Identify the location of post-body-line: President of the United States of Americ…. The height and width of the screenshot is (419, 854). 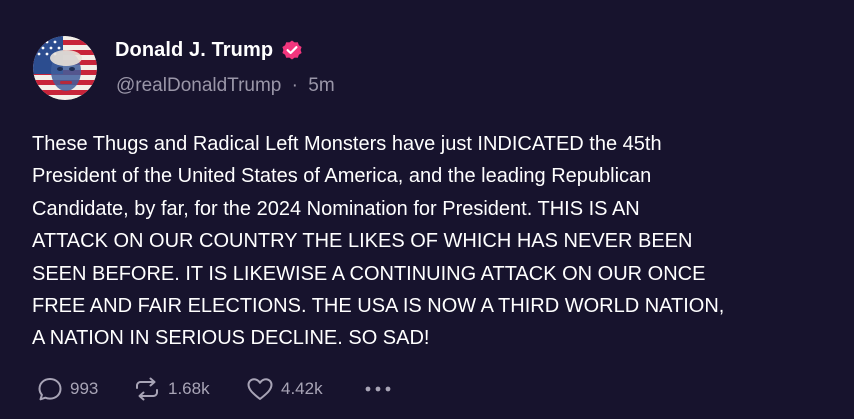
(342, 176).